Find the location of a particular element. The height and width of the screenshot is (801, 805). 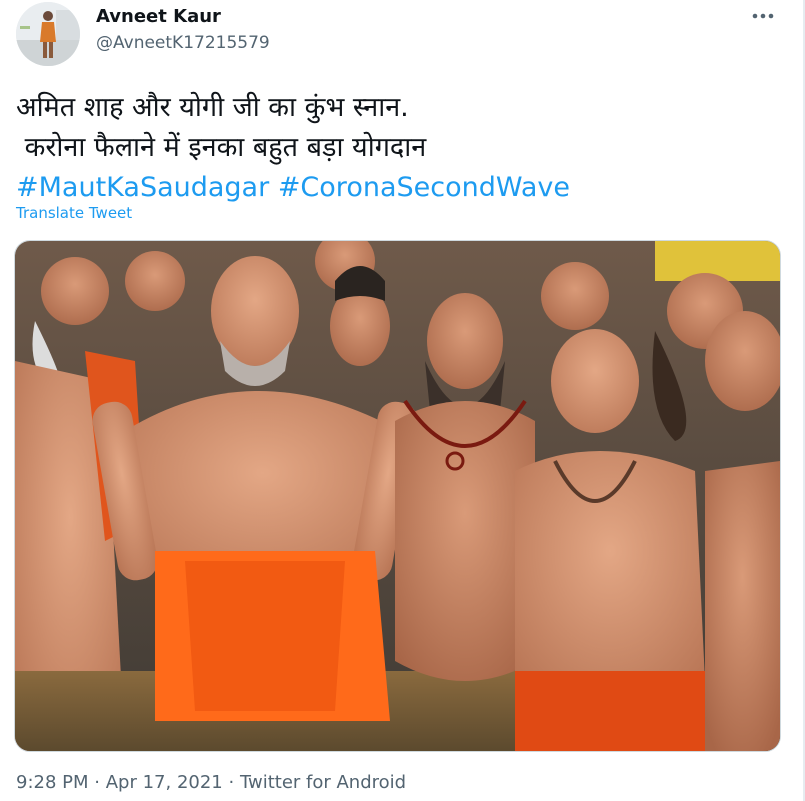

tweet-text-line-2: करोना फैलाने में इनका बहुत बड़ा योगदान is located at coordinates (221, 147).